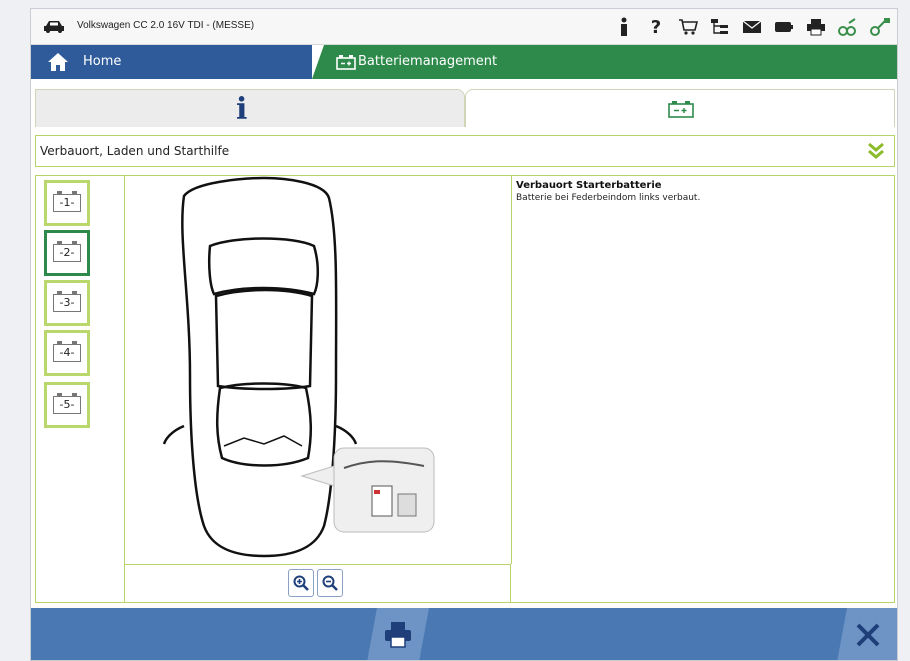 The height and width of the screenshot is (661, 910). Describe the element at coordinates (720, 27) in the screenshot. I see `tree-icon` at that location.